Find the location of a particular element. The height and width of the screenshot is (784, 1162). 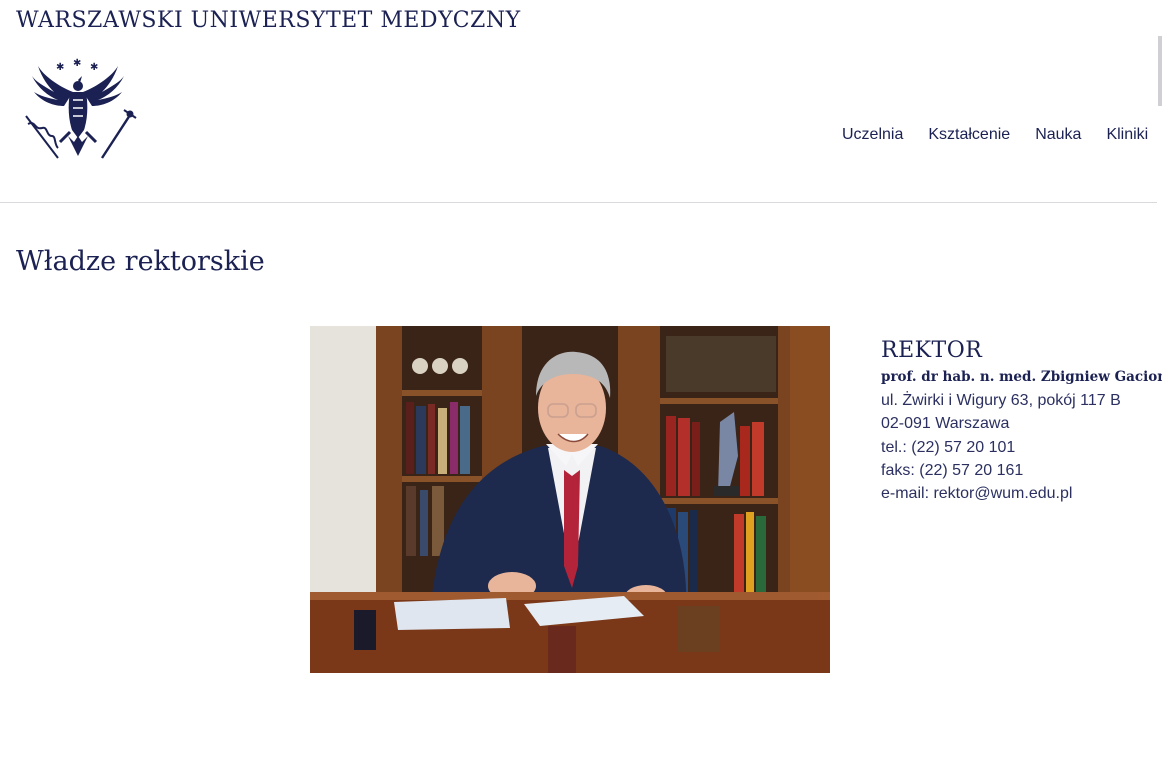

scrollbar-track is located at coordinates (1159, 392).